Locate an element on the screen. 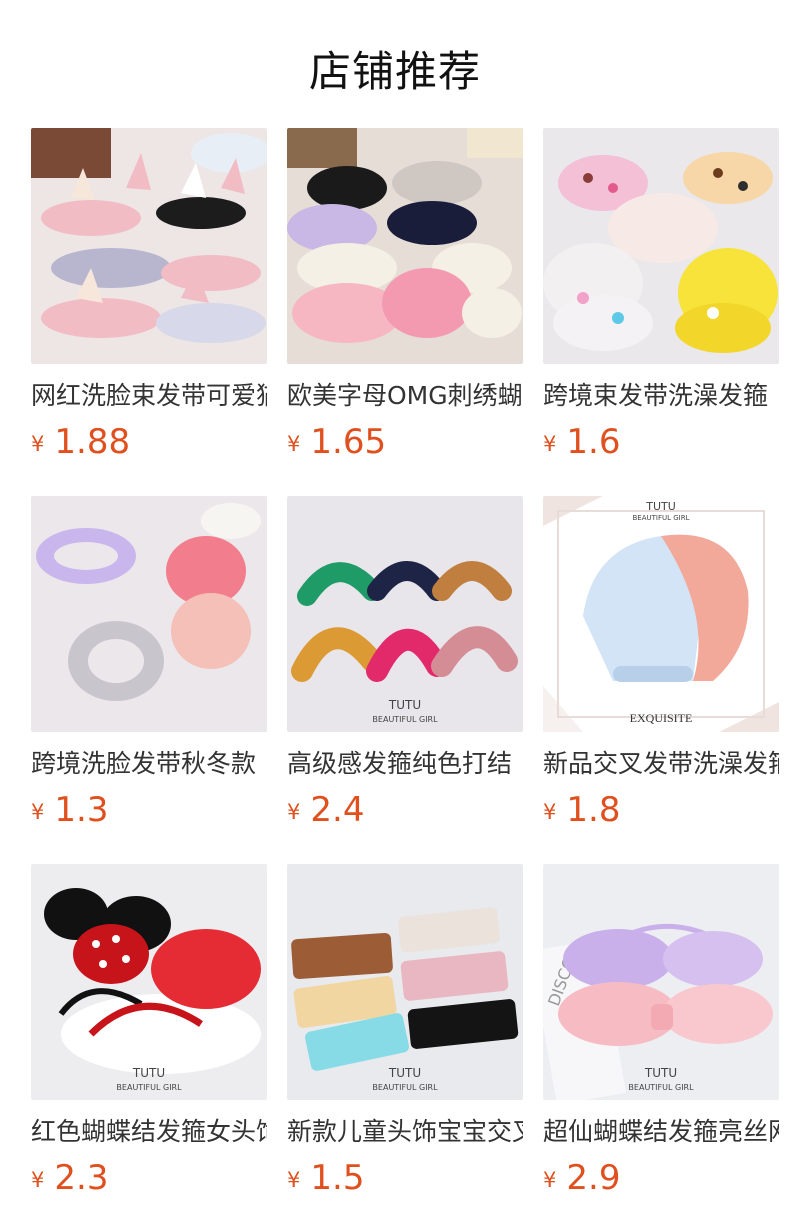  product-price: ¥1.65 is located at coordinates (405, 442).